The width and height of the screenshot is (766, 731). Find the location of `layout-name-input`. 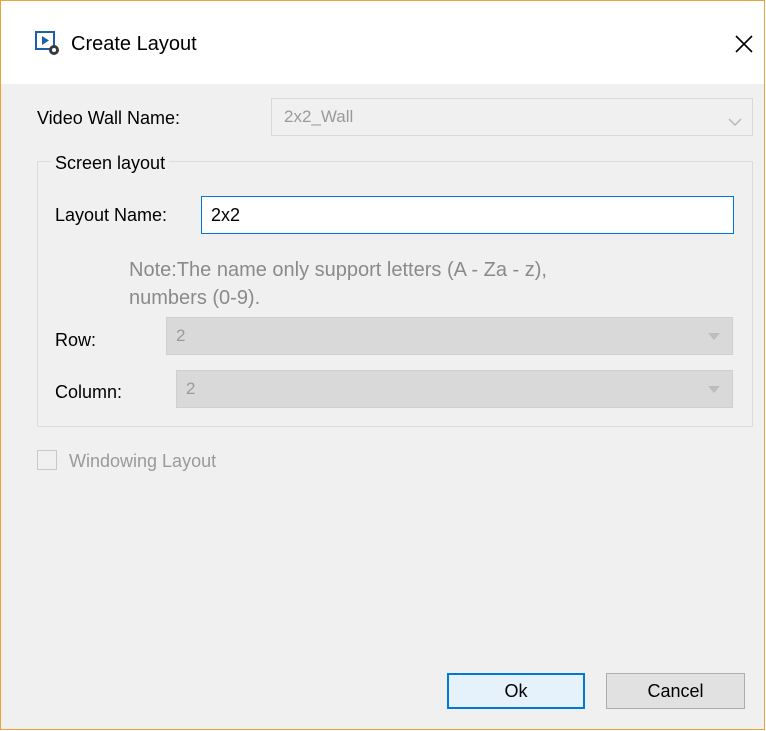

layout-name-input is located at coordinates (467, 215).